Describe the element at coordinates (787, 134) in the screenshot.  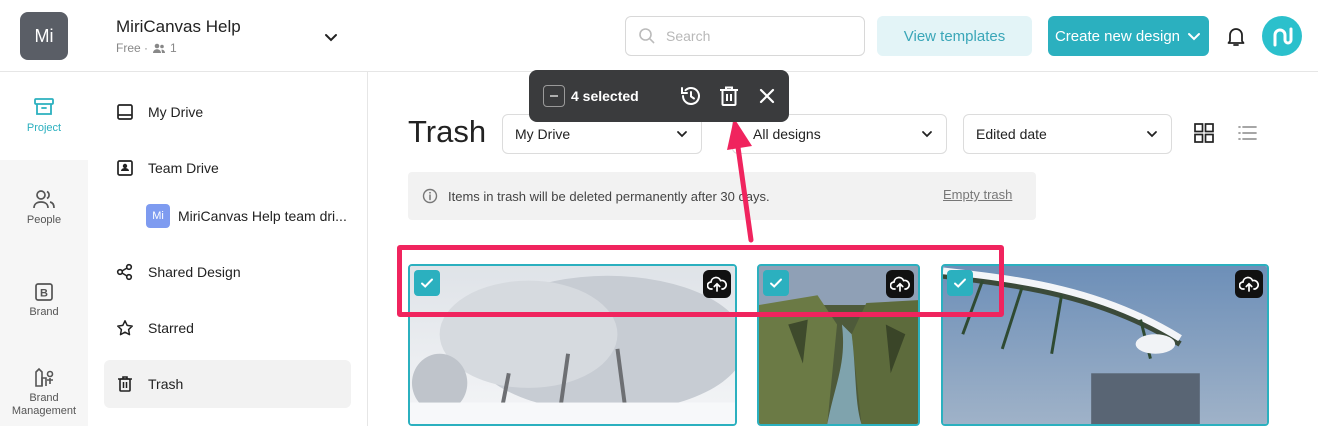
I see `type-filter-value: All designs` at that location.